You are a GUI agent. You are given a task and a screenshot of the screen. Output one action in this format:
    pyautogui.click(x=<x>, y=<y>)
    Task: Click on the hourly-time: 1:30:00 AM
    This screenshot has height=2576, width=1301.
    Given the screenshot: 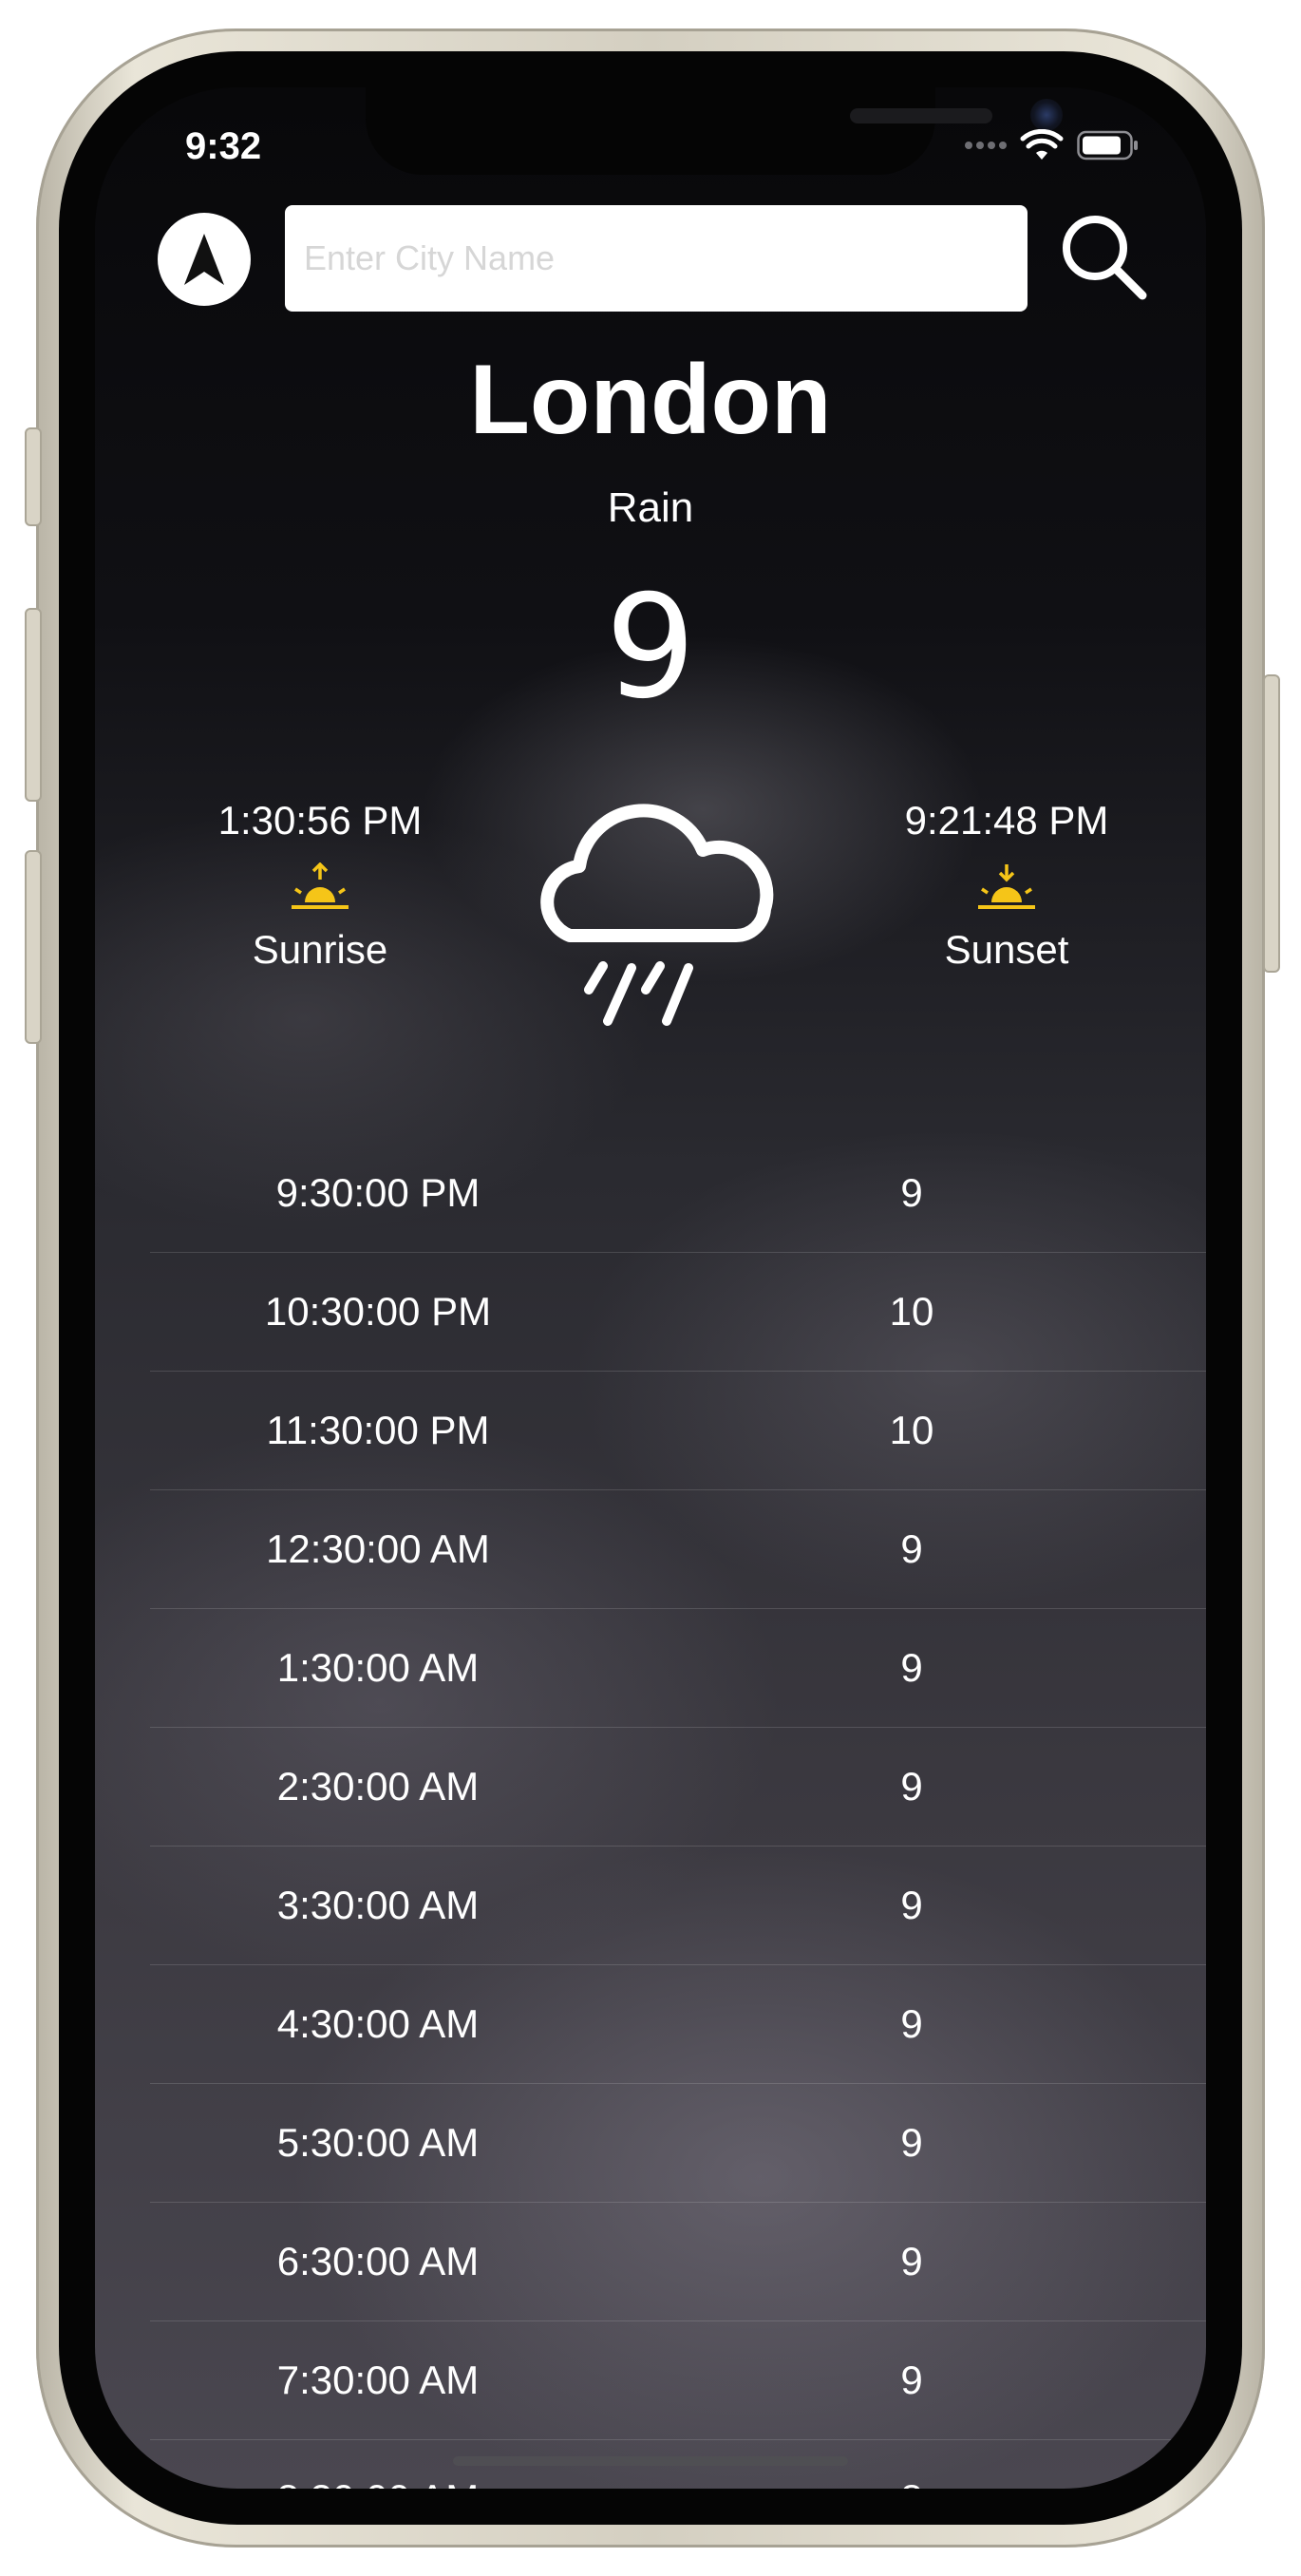 What is the action you would take?
    pyautogui.click(x=378, y=1667)
    